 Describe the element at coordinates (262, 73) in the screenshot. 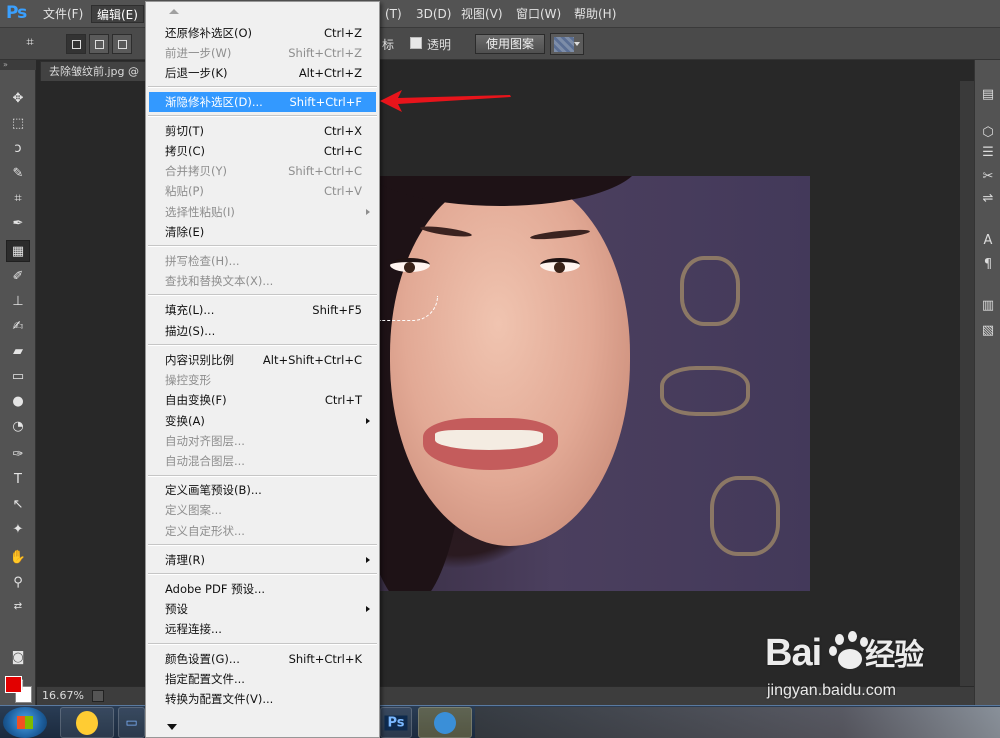

I see `menu-item-step-backward: 后退一步(K) Alt+Ctrl+Z` at that location.